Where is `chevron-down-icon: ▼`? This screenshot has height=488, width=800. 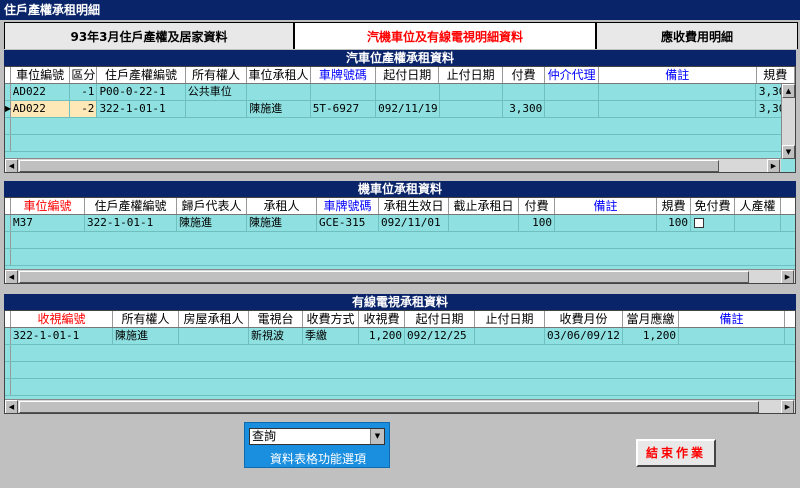
chevron-down-icon: ▼ is located at coordinates (377, 436).